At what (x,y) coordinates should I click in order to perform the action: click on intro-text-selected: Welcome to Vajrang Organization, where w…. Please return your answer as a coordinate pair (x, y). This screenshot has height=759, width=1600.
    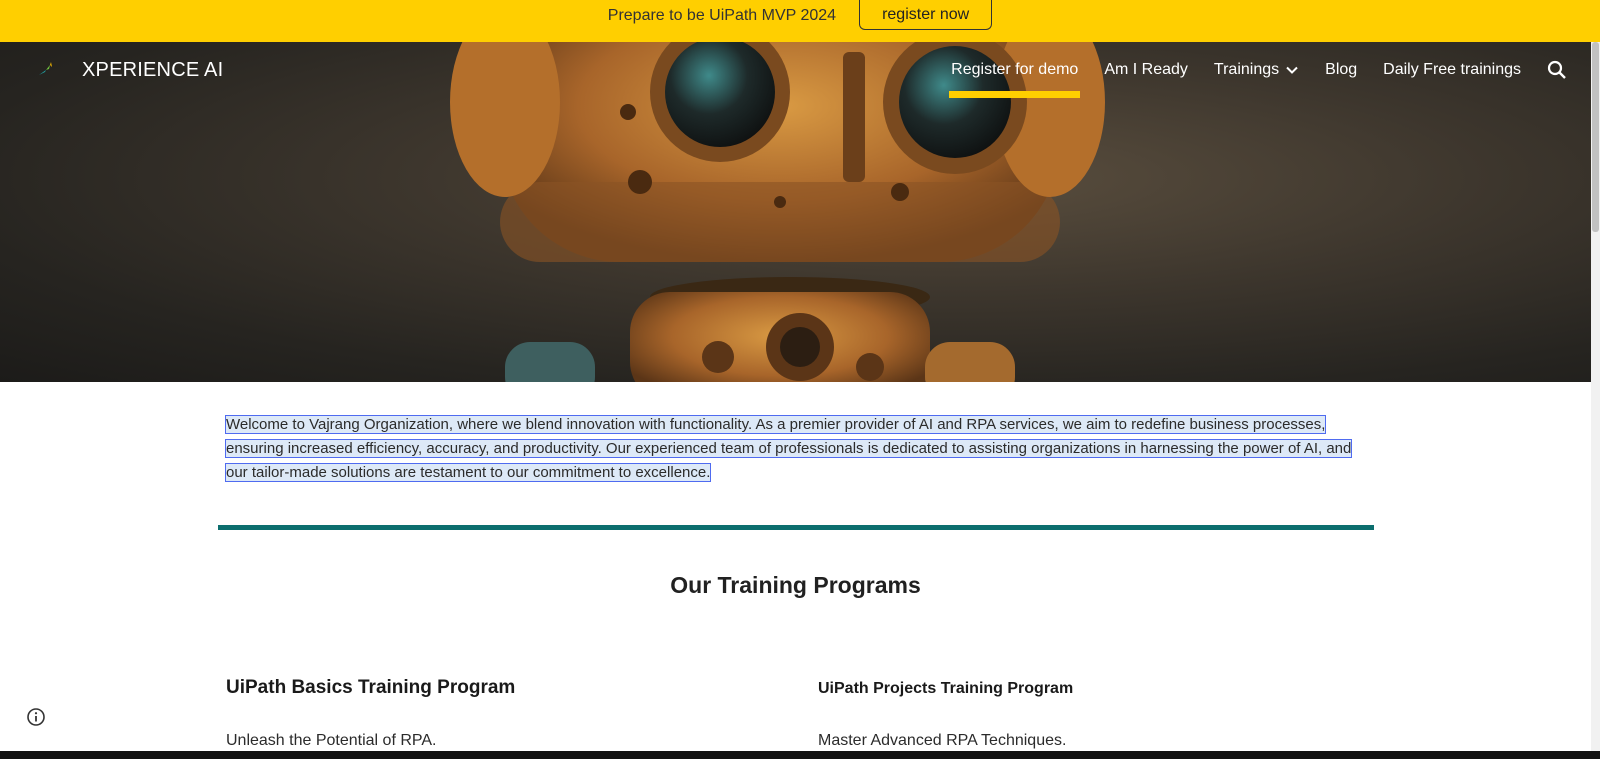
    Looking at the image, I should click on (788, 448).